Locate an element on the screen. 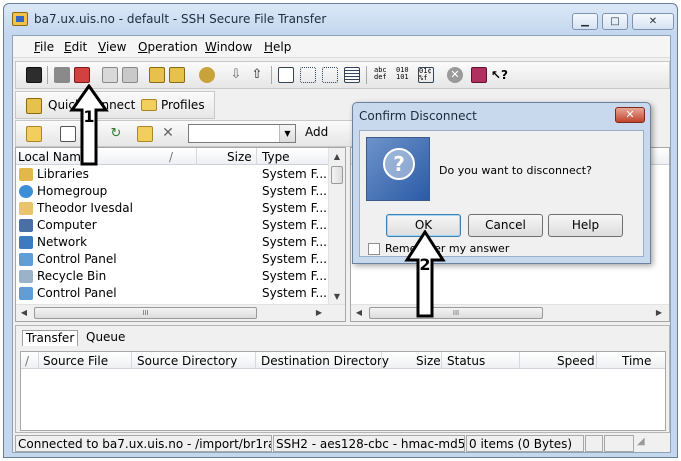  local-horizontal-scrollbar: ◀ III ▶ is located at coordinates (180, 312).